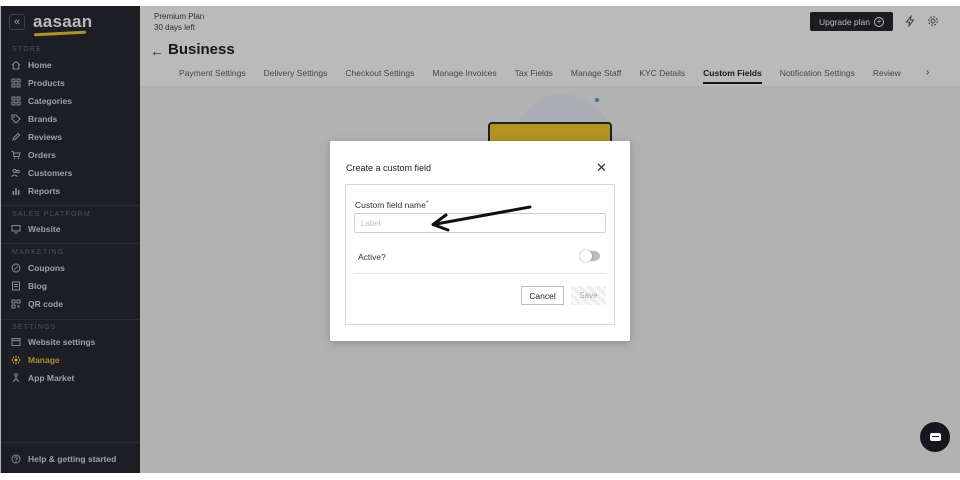  I want to click on dialog-title: Create a custom field, so click(389, 168).